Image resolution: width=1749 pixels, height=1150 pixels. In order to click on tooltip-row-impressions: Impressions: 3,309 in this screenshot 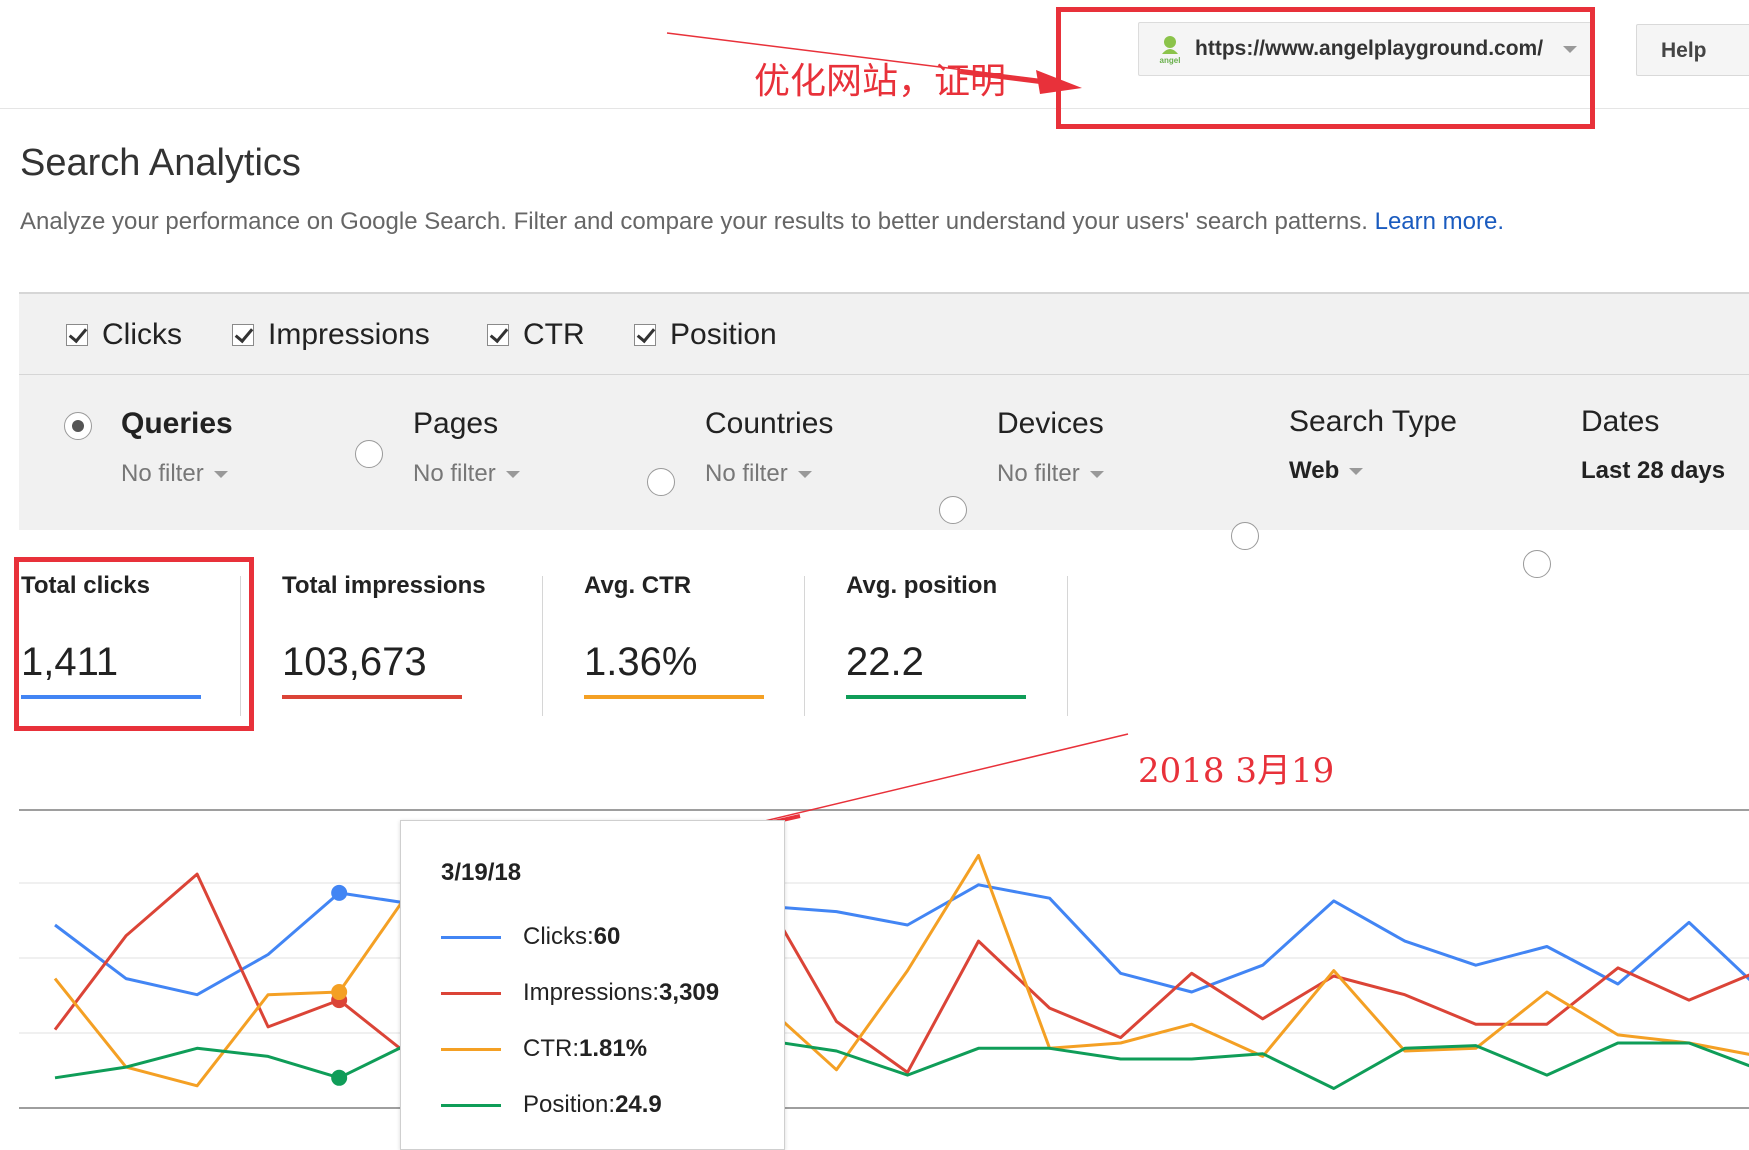, I will do `click(580, 993)`.